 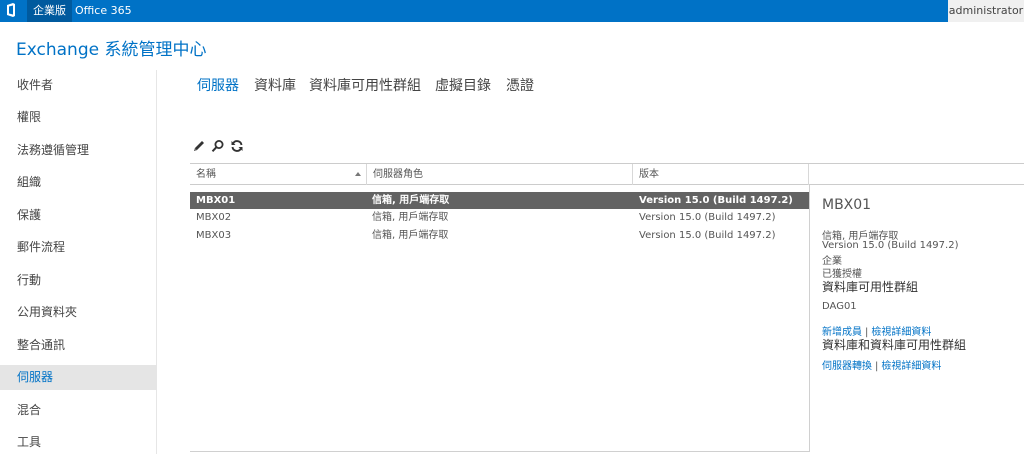 I want to click on tab-servers: 伺服器, so click(x=218, y=85).